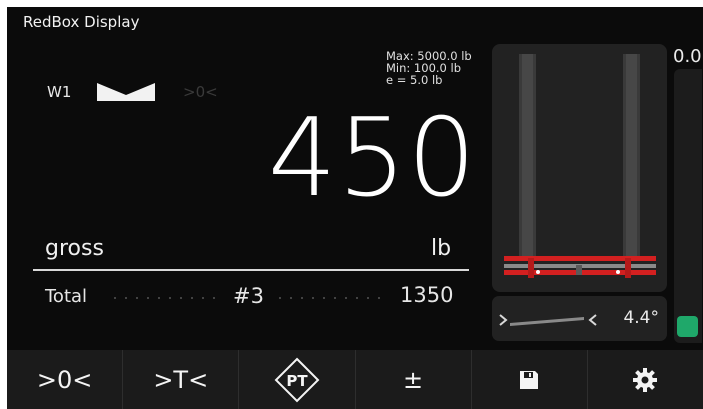  Describe the element at coordinates (429, 68) in the screenshot. I see `capacity-info: Max: 5000.0 lb Min: 100.0 lb e = 5.0 lb` at that location.